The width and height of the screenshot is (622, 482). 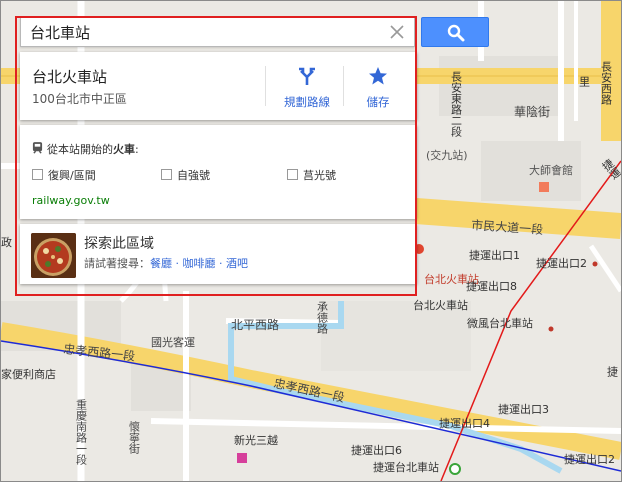 What do you see at coordinates (491, 286) in the screenshot?
I see `map-label-exit8: 捷運出口8` at bounding box center [491, 286].